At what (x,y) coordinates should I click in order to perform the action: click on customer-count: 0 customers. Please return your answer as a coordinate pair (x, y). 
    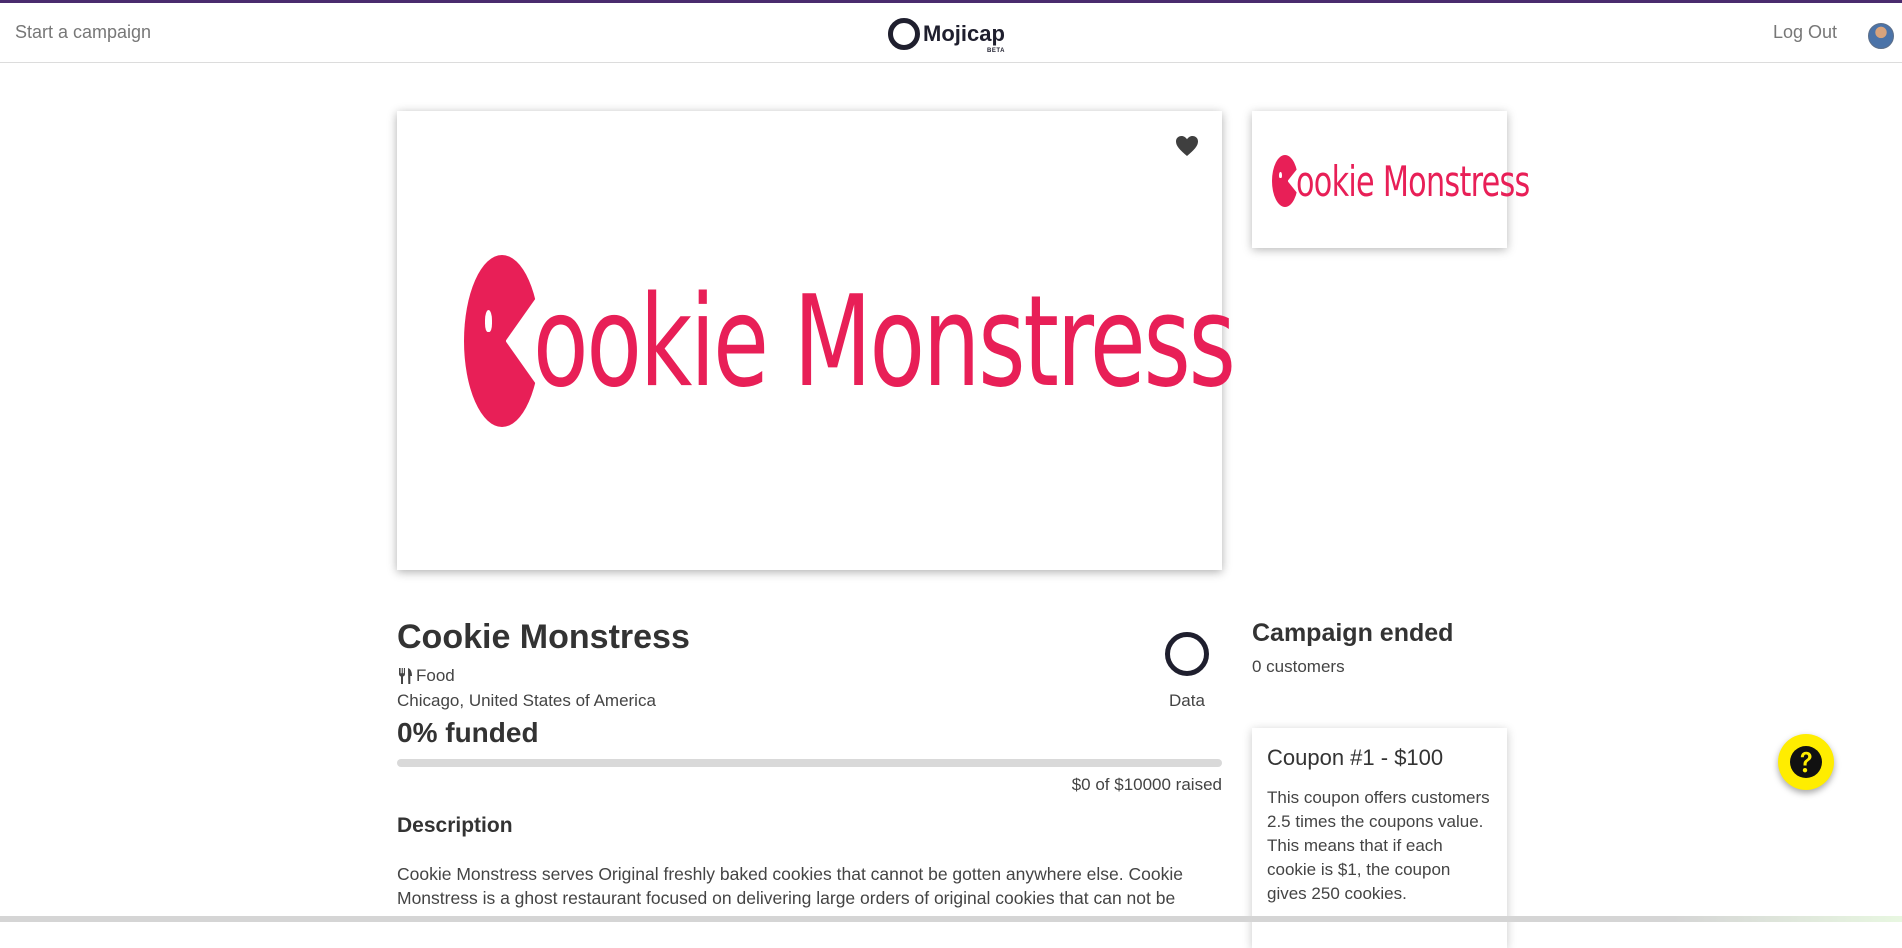
    Looking at the image, I should click on (1298, 666).